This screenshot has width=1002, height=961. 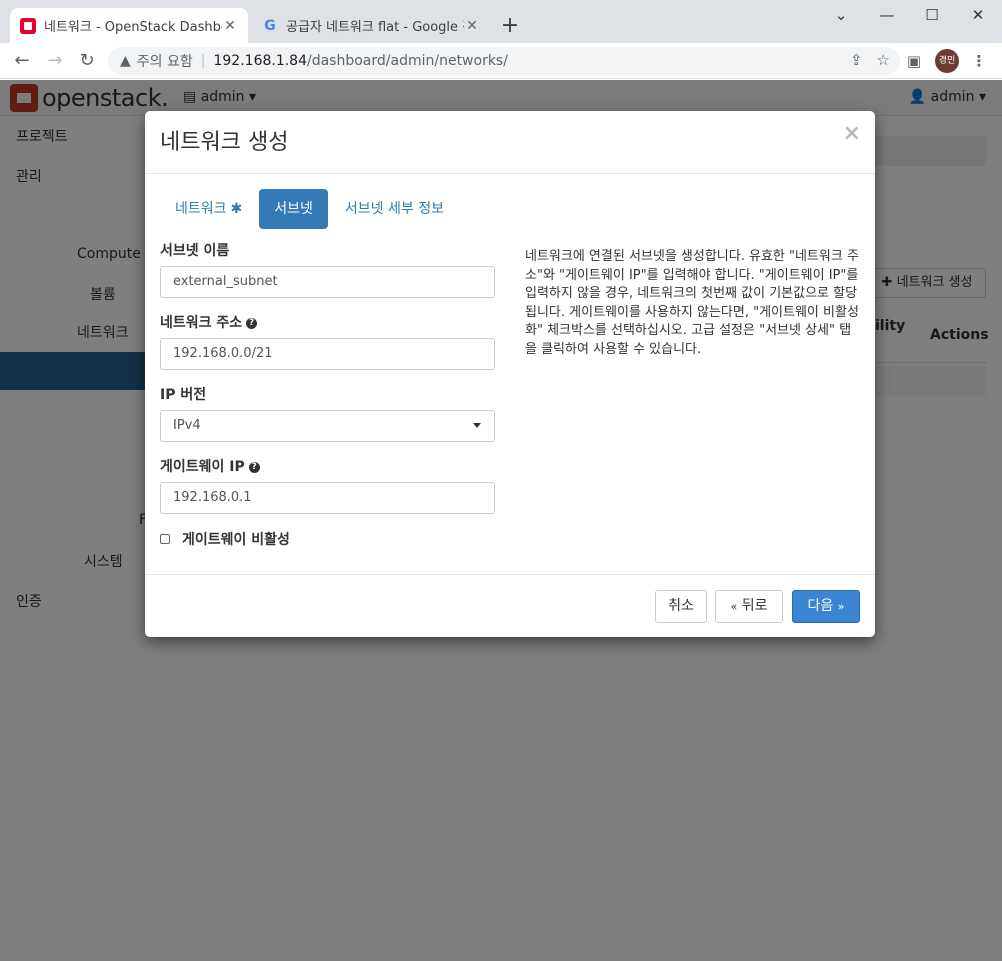 I want to click on network-address-label-text: 네트워크 주소, so click(x=201, y=323).